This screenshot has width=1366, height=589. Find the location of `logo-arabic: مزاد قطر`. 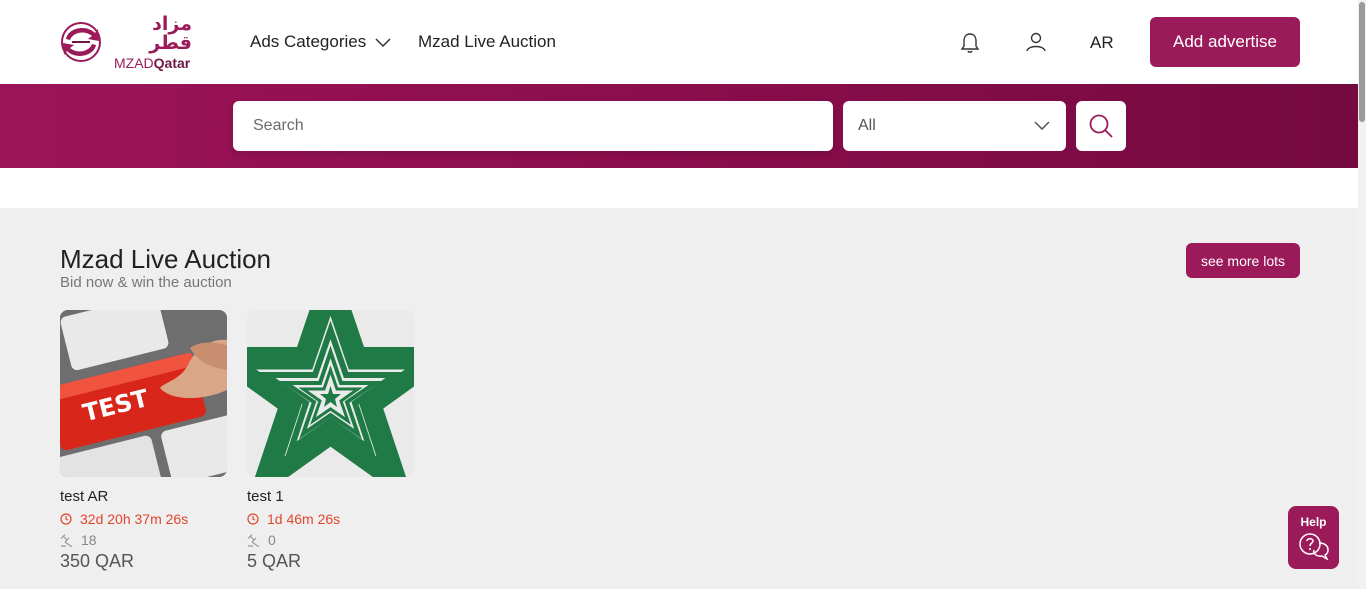

logo-arabic: مزاد قطر is located at coordinates (170, 33).